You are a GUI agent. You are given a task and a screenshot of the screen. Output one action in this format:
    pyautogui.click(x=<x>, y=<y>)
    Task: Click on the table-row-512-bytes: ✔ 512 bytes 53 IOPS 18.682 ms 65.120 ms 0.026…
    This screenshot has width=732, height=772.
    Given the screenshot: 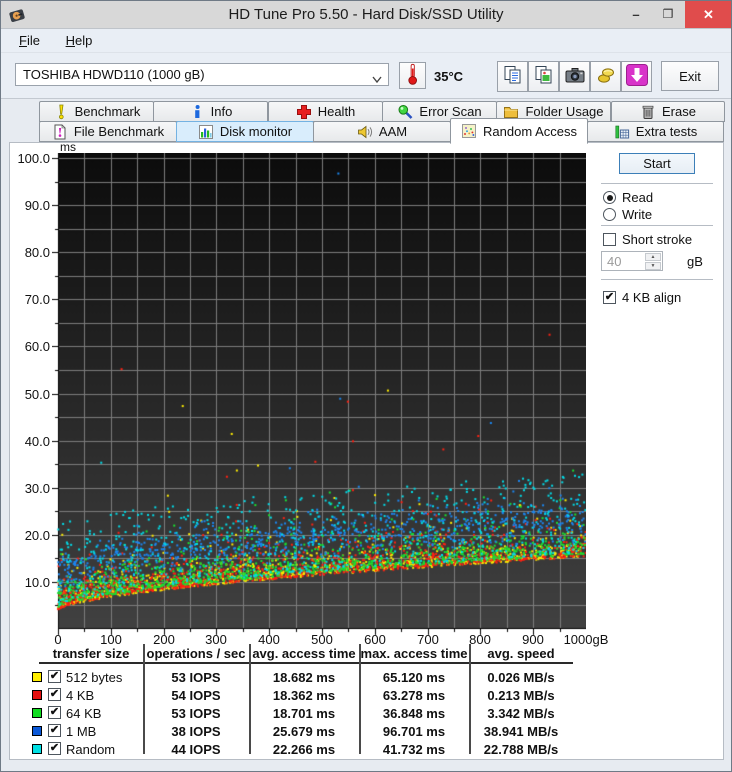 What is the action you would take?
    pyautogui.click(x=366, y=678)
    